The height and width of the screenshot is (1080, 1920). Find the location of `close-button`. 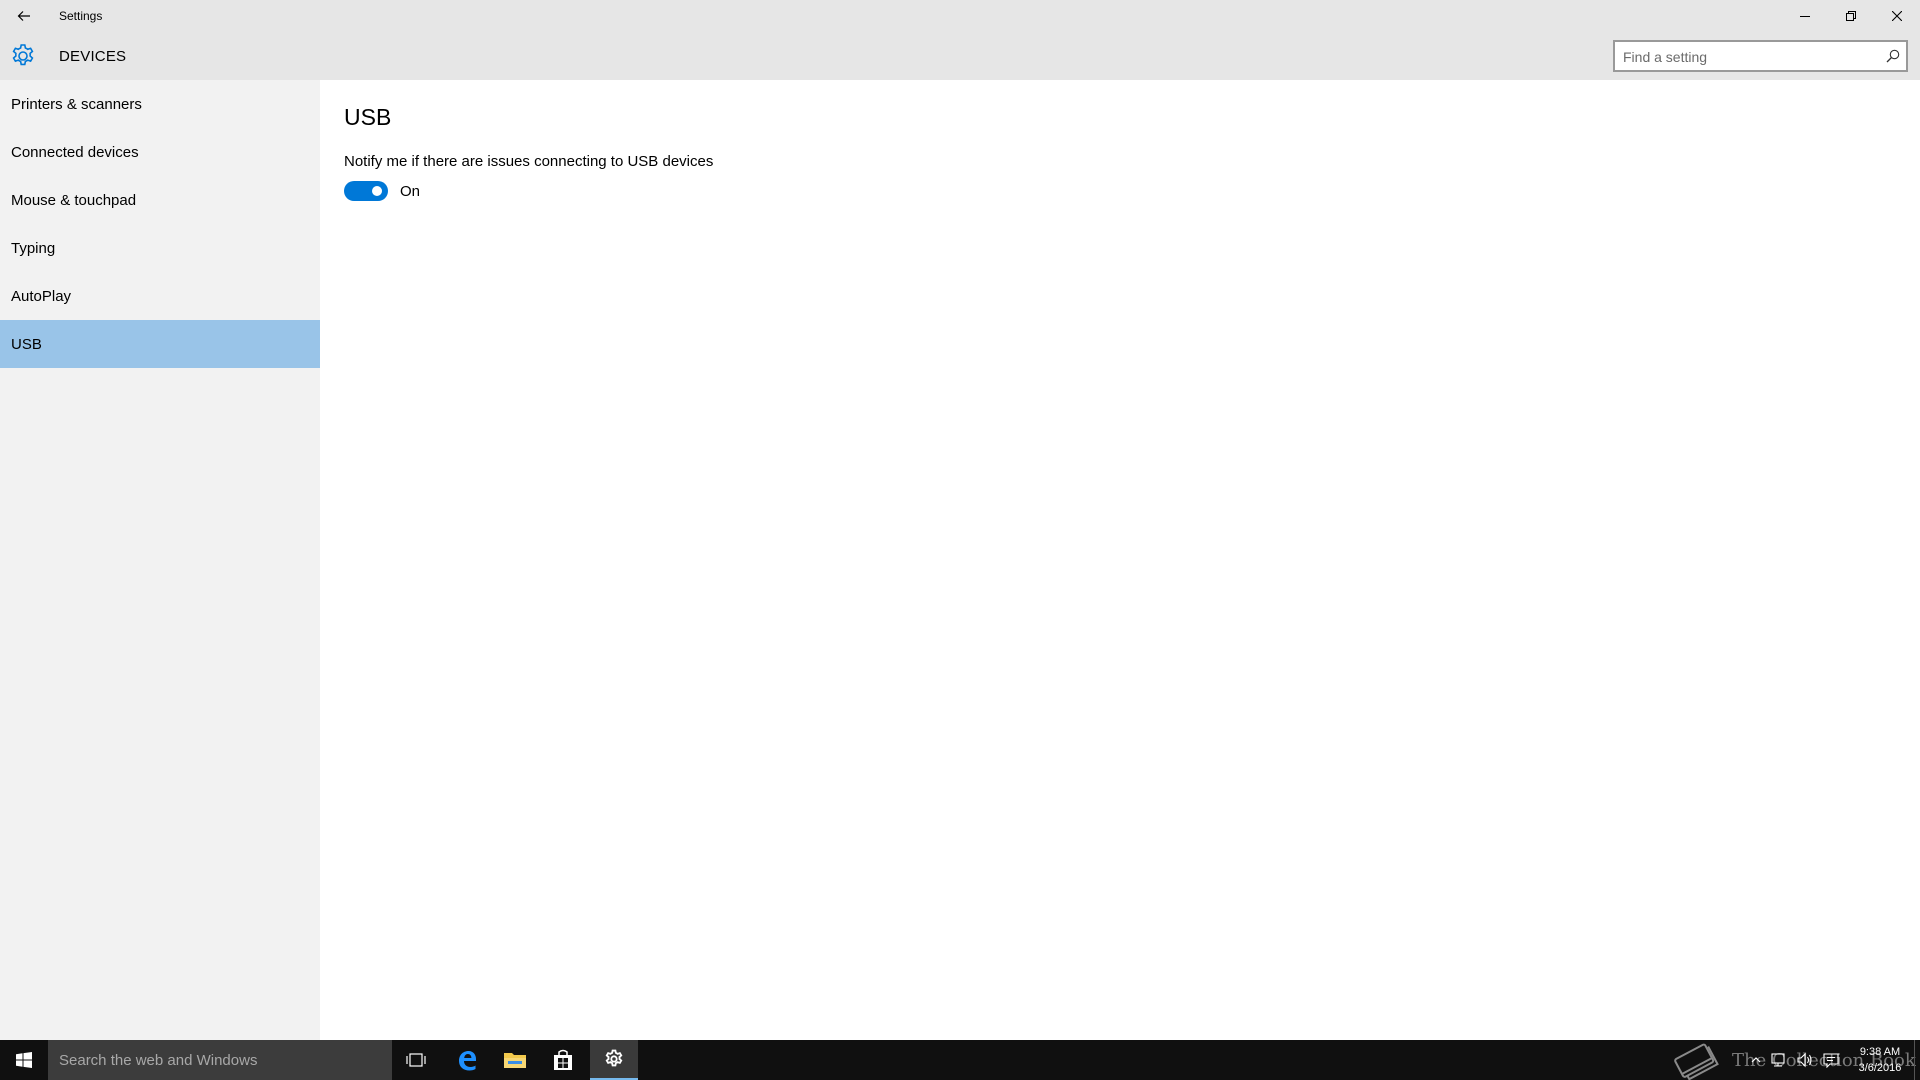

close-button is located at coordinates (1897, 15).